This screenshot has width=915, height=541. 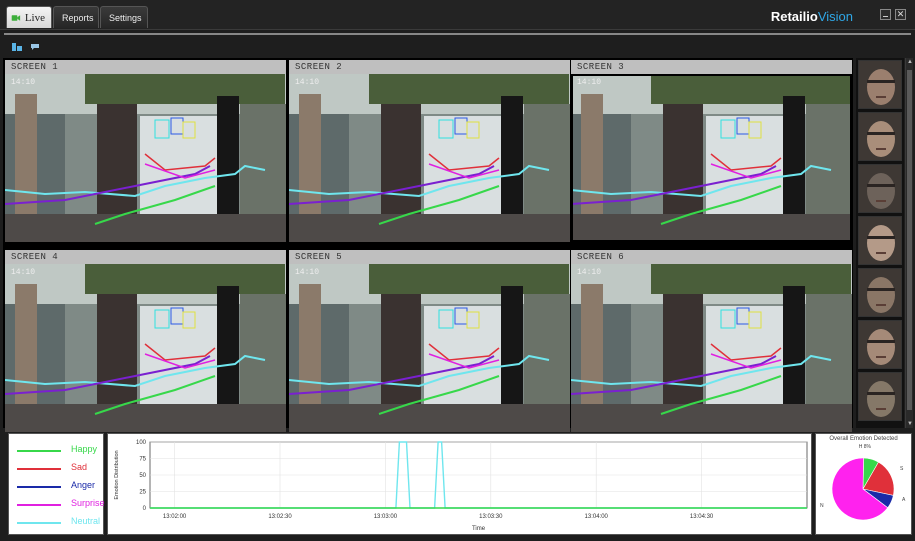 I want to click on camera-screen: SCREEN 2 14:10, so click(x=429, y=151).